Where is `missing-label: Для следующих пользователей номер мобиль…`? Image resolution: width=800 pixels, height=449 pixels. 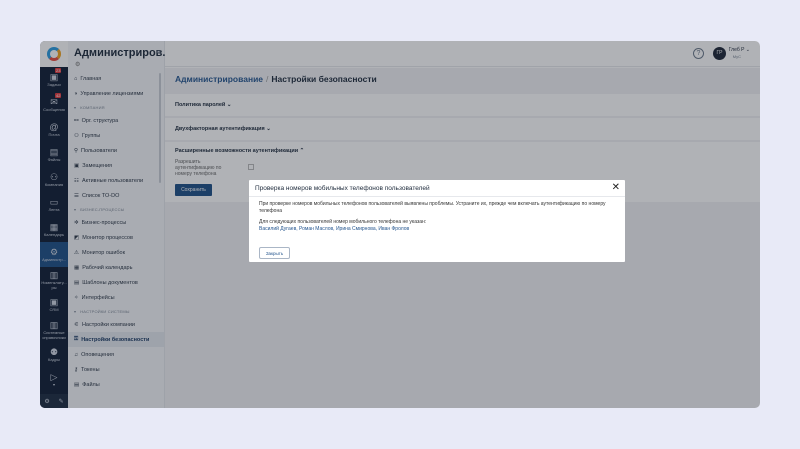 missing-label: Для следующих пользователей номер мобиль… is located at coordinates (343, 222).